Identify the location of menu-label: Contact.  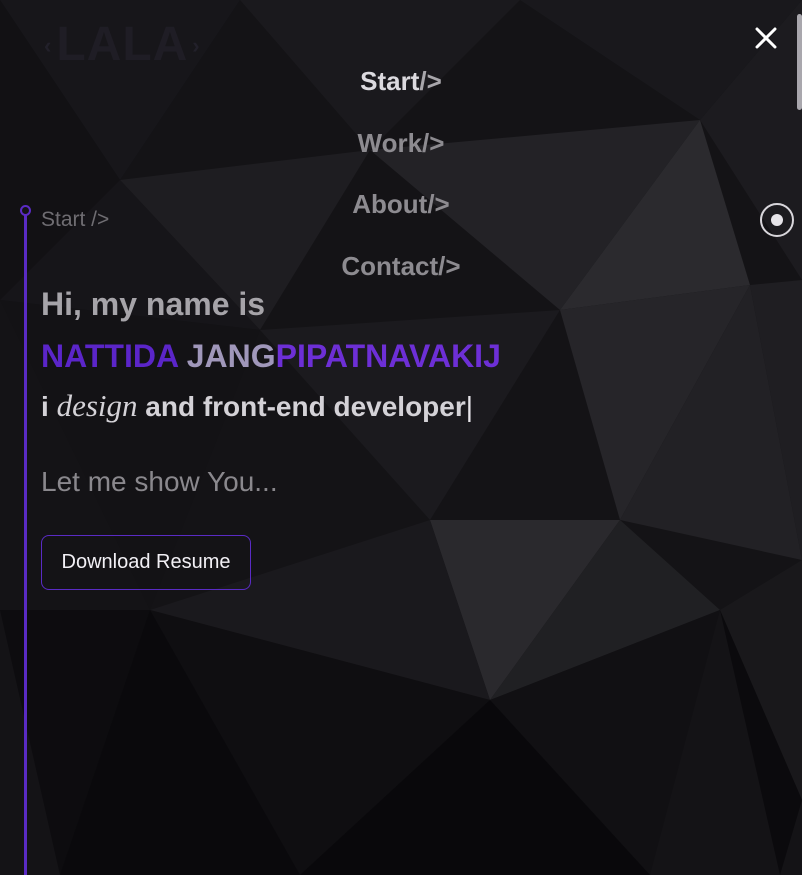
(390, 265).